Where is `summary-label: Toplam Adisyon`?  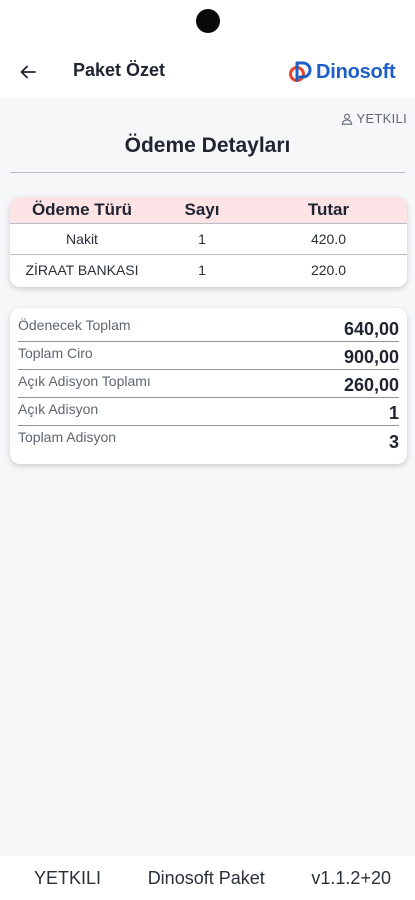 summary-label: Toplam Adisyon is located at coordinates (67, 437).